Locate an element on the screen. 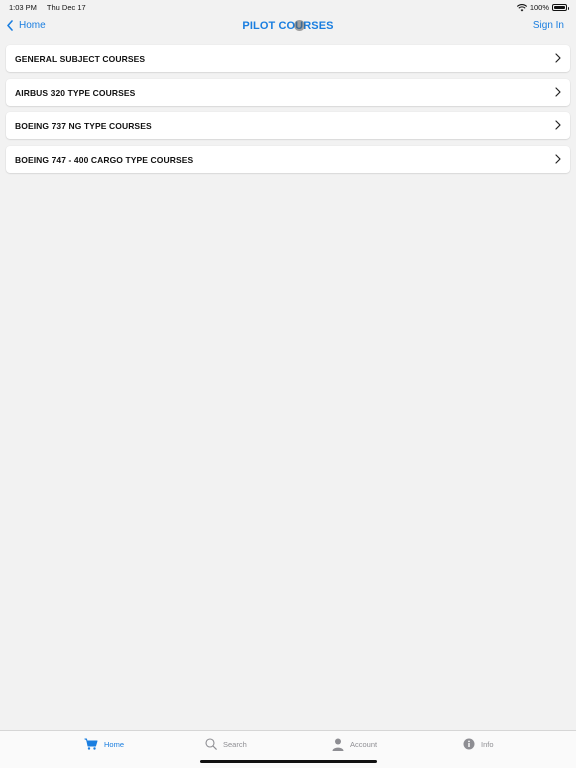 Image resolution: width=576 pixels, height=768 pixels. tab-label: Info is located at coordinates (487, 744).